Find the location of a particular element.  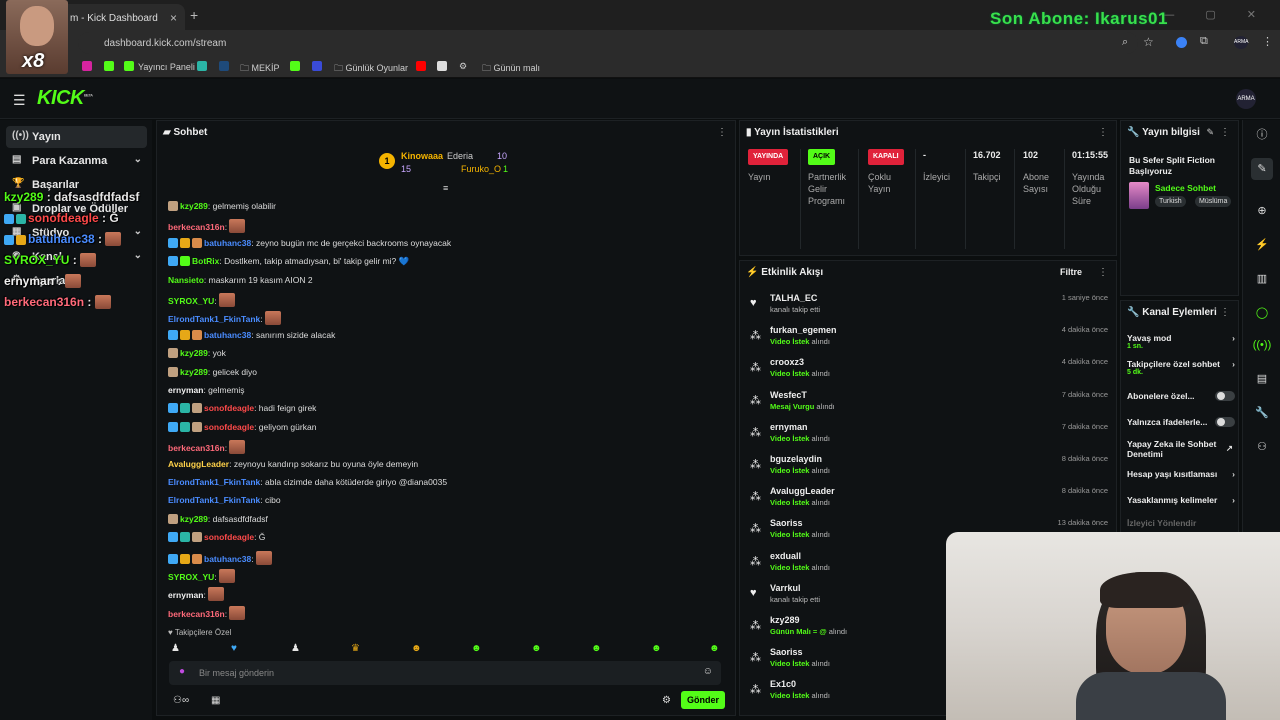

app-bookmark-icon is located at coordinates (204, 66).